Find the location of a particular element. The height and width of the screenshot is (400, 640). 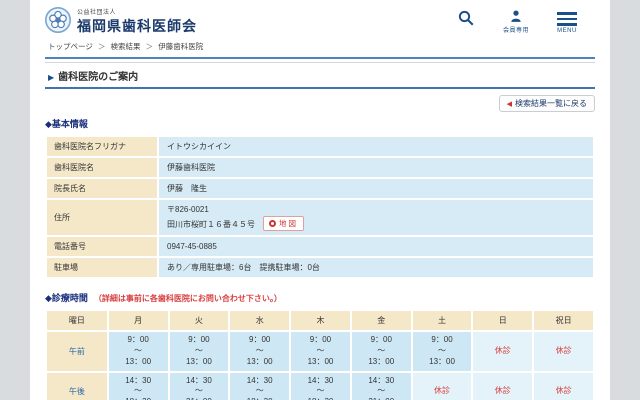

hours-note: （詳細は事前に各歯科医院にお問い合わせ下さい。） is located at coordinates (187, 299).